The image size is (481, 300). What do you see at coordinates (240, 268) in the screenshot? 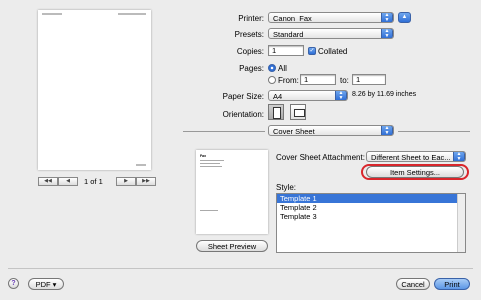
I see `bottom-separator` at bounding box center [240, 268].